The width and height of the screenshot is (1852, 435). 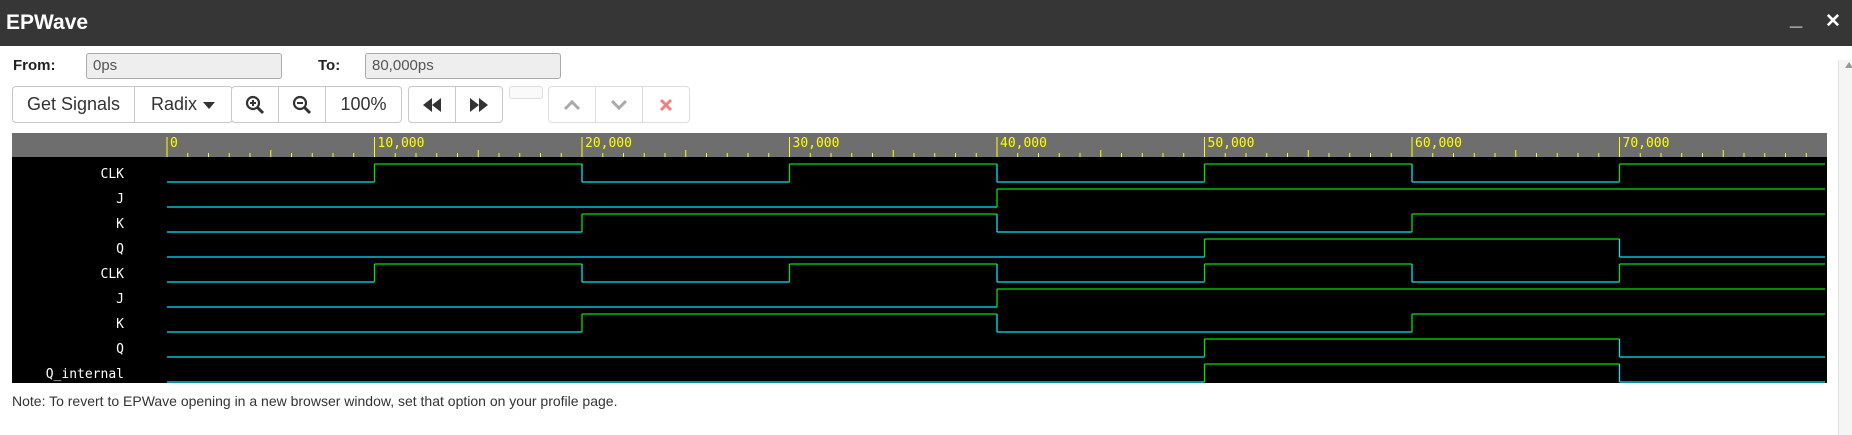 I want to click on nav-button-group, so click(x=455, y=104).